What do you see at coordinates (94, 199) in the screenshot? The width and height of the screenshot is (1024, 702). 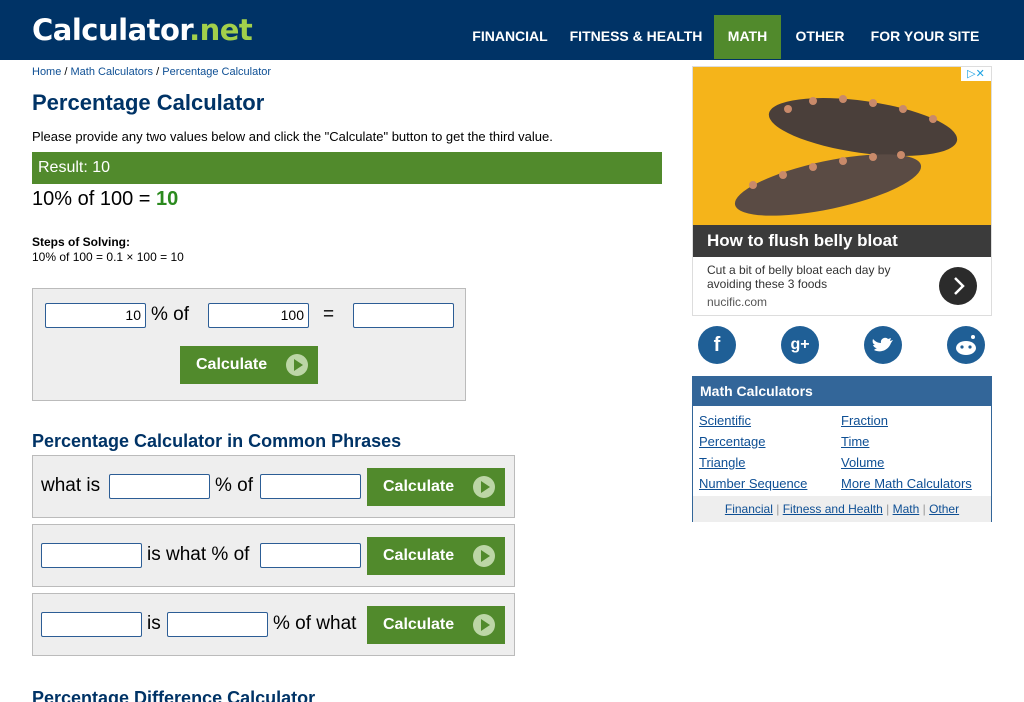 I see `result-expression: 10% of 100 =` at bounding box center [94, 199].